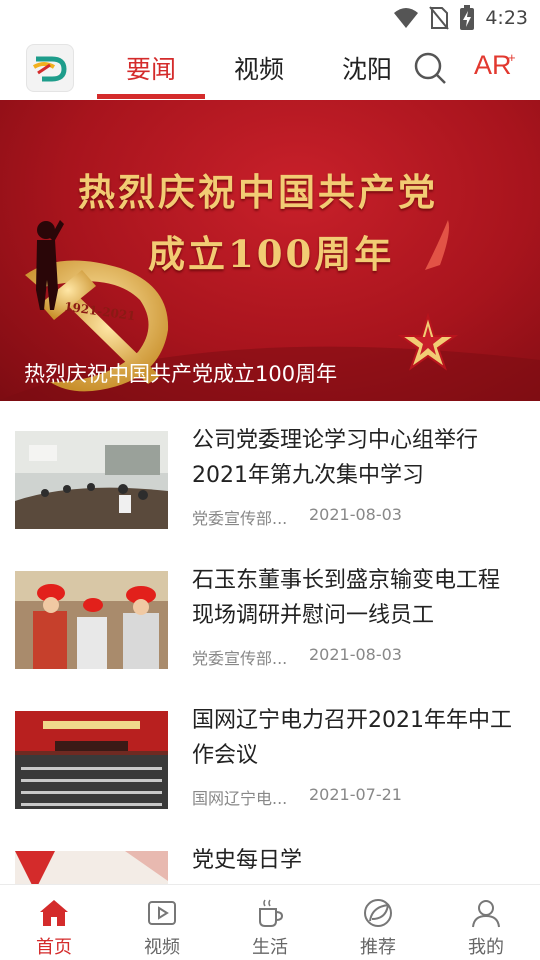  Describe the element at coordinates (247, 860) in the screenshot. I see `news-title: 党史每日学` at that location.